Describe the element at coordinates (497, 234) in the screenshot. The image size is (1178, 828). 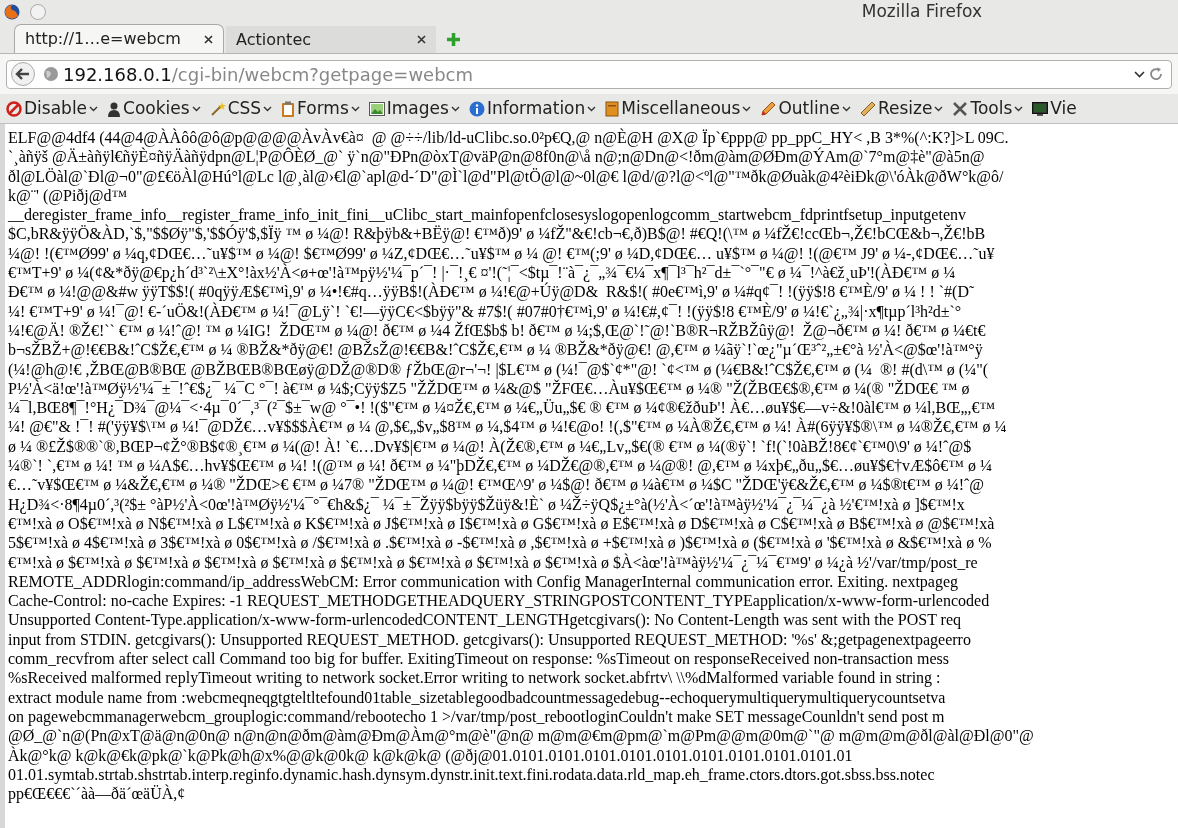
I see `text-line: $C,bR&ÿÿÖ&ÀD,`$,"$$Øÿ"$,'$$Óÿ'$,$Ïÿ ™ ø ¼@! R&þÿb&+BËÿ@! €™ð)9' ø ¼fŽ"&€!cb¬€,ð)B$@! #€Q!(\™ ø ¼fŽ€!ccŒb¬,Ž€!bCŒ&b¬,Ž€!bB` at that location.